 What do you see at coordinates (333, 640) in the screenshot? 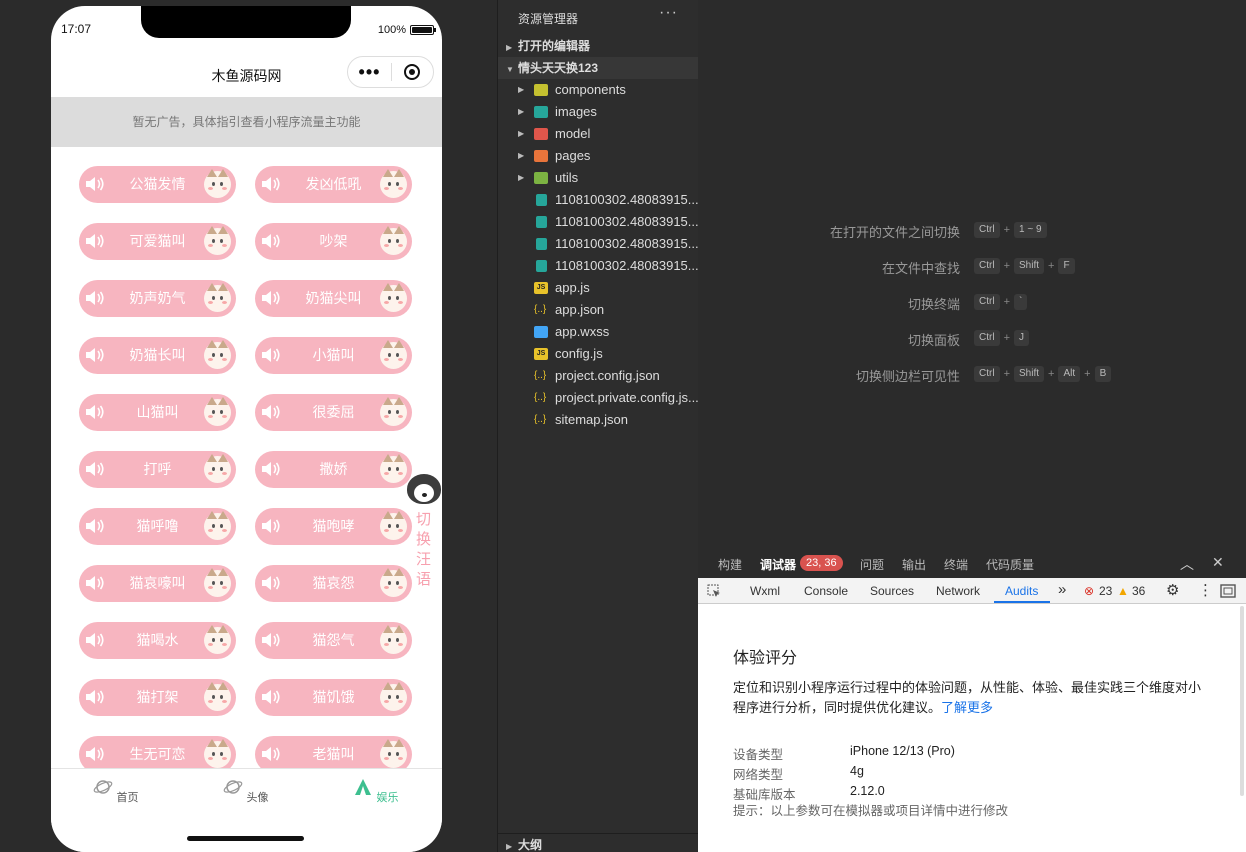
I see `sound-button: 猫怨气` at bounding box center [333, 640].